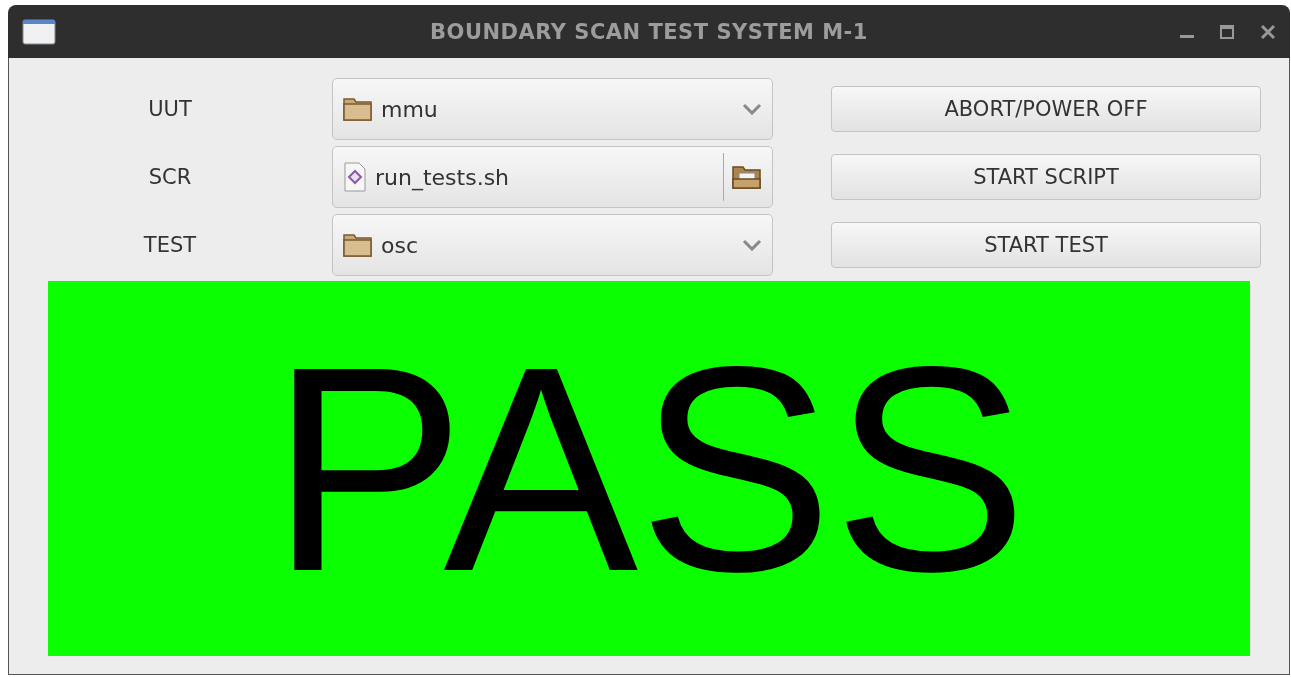 Image resolution: width=1291 pixels, height=677 pixels. I want to click on maximize-icon, so click(1227, 31).